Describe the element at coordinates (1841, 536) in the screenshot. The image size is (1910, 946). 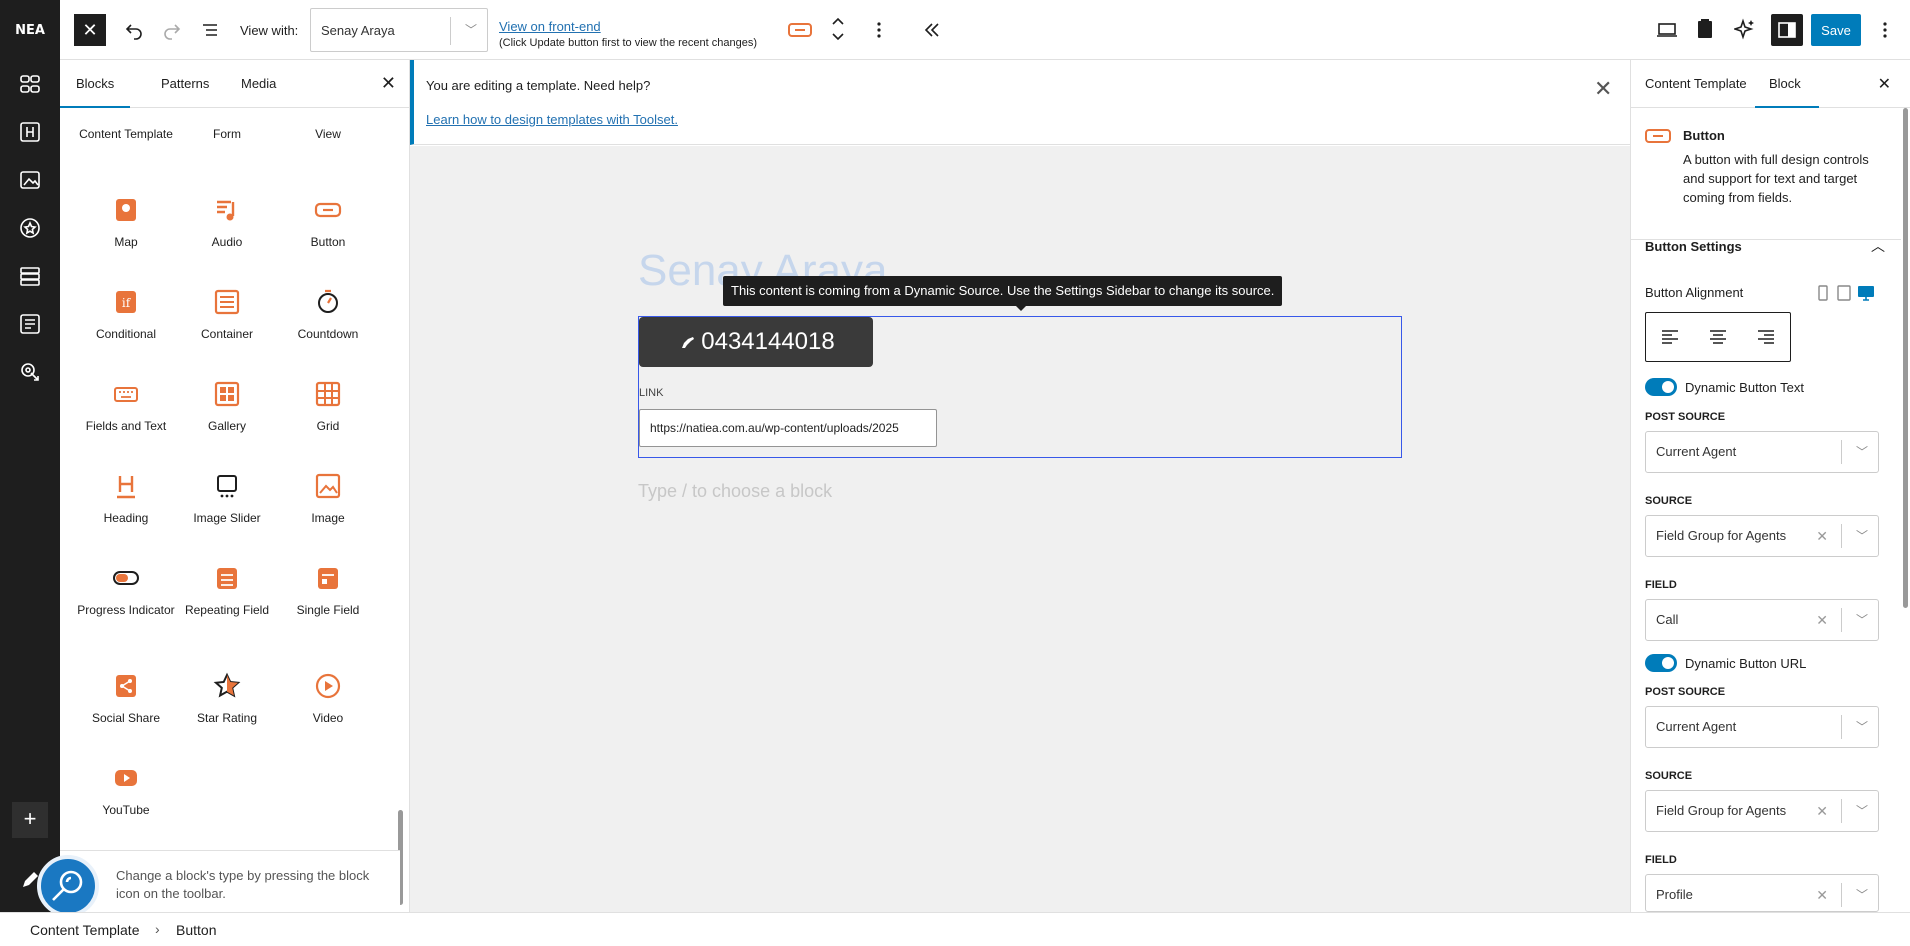
I see `select-separator` at that location.